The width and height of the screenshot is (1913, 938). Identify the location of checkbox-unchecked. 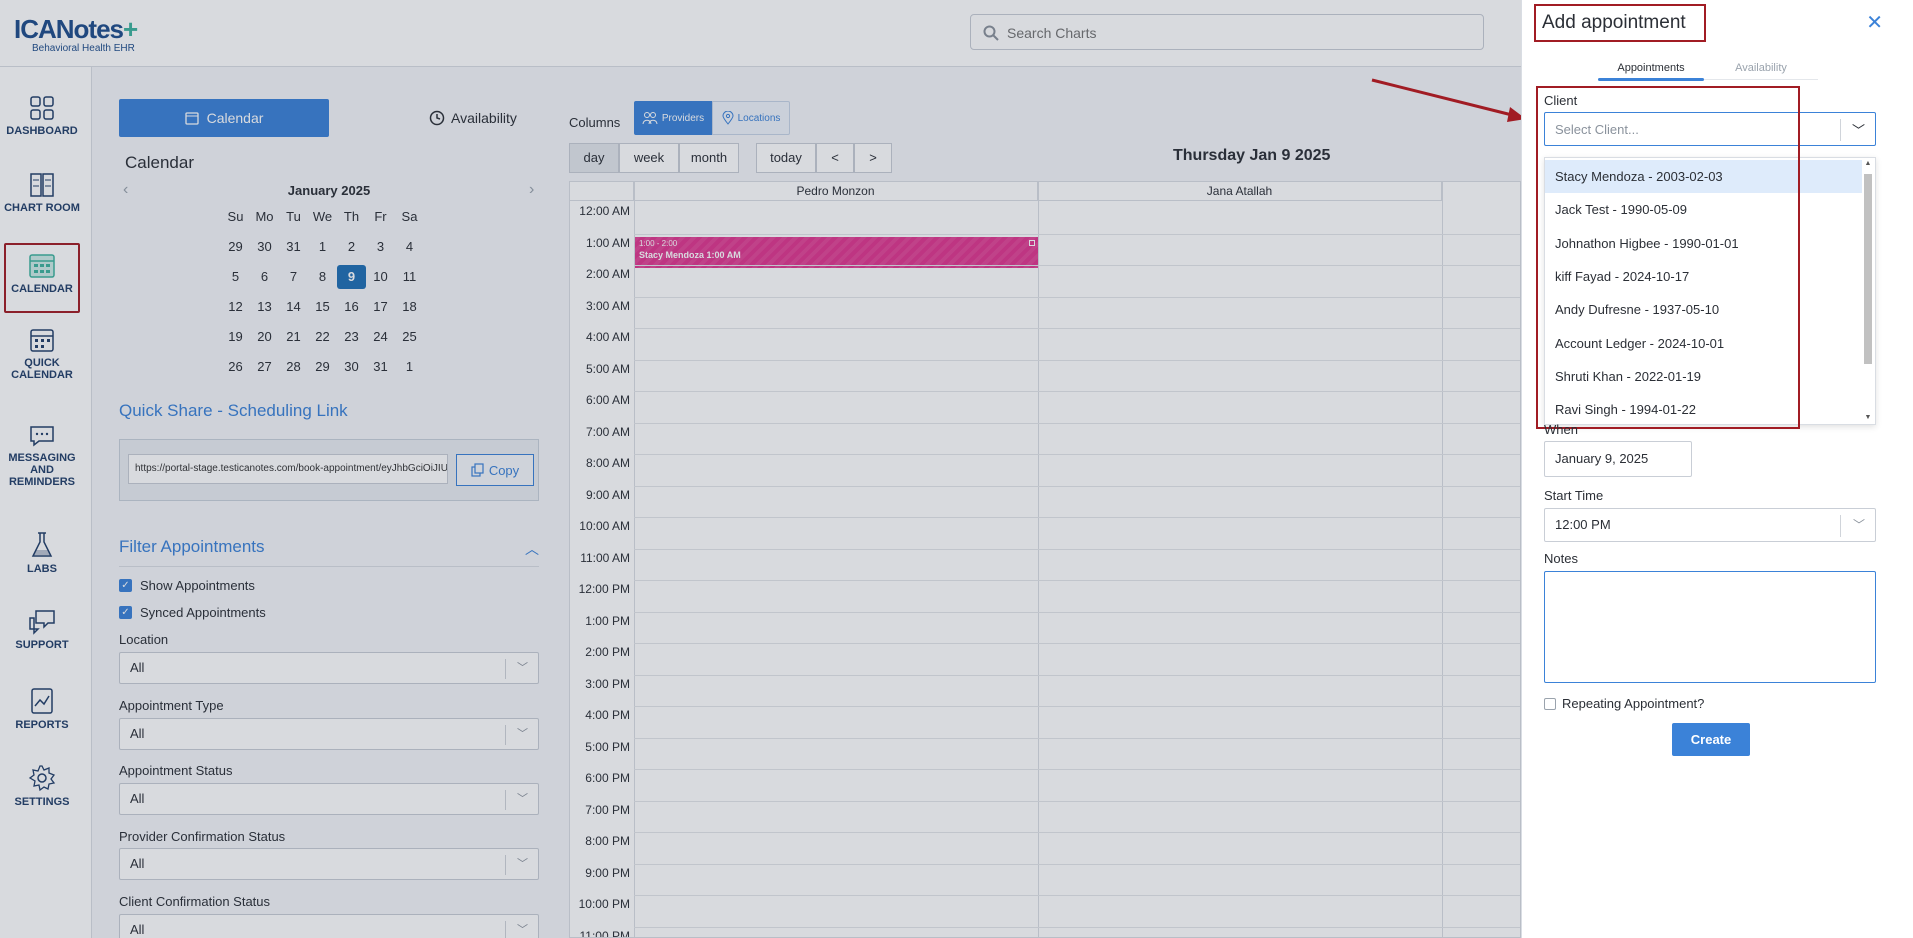
(1550, 703).